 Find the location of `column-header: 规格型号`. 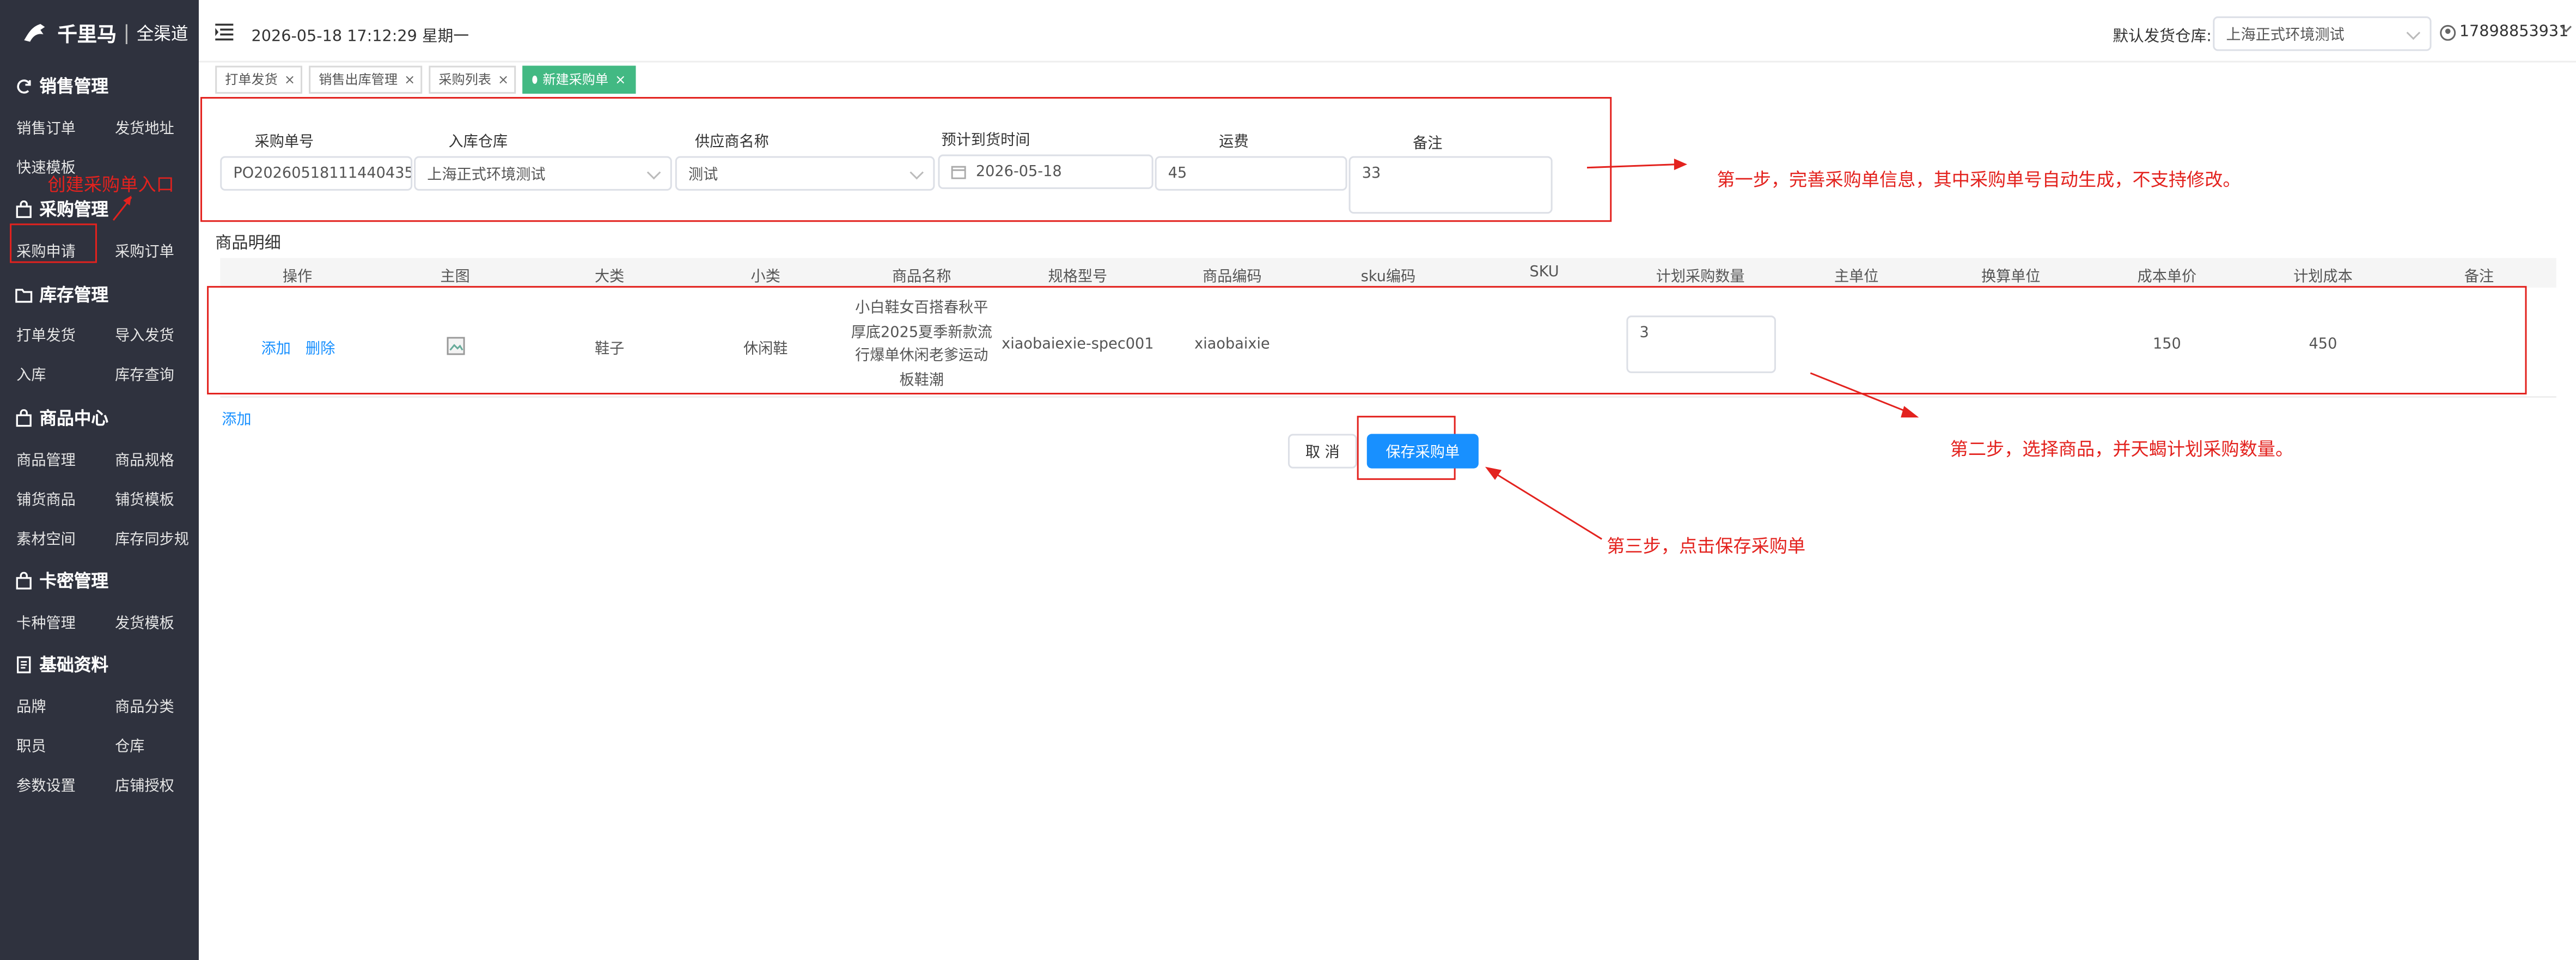

column-header: 规格型号 is located at coordinates (1078, 277).